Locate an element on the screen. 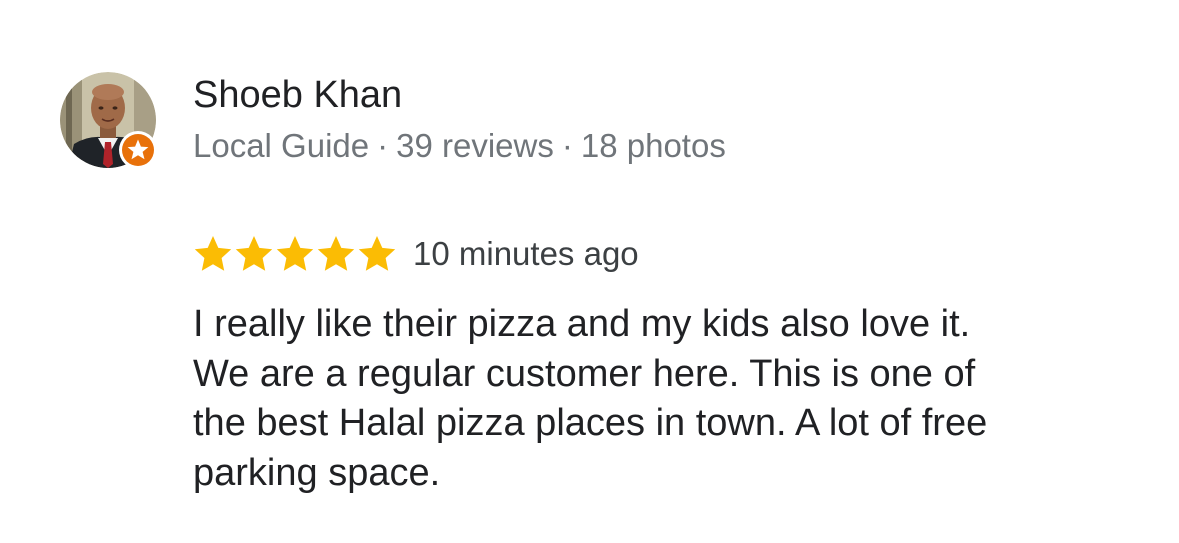 Image resolution: width=1179 pixels, height=543 pixels. local-guide-star-badge-icon is located at coordinates (138, 150).